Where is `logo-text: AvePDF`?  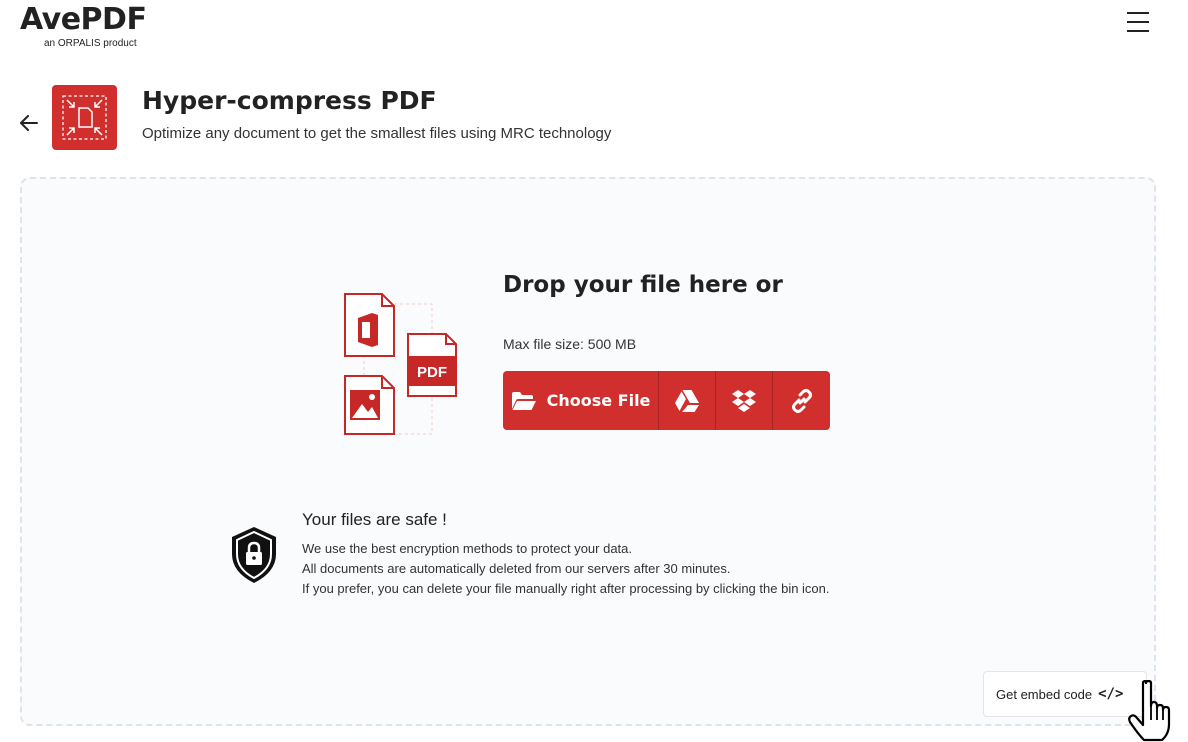 logo-text: AvePDF is located at coordinates (83, 19).